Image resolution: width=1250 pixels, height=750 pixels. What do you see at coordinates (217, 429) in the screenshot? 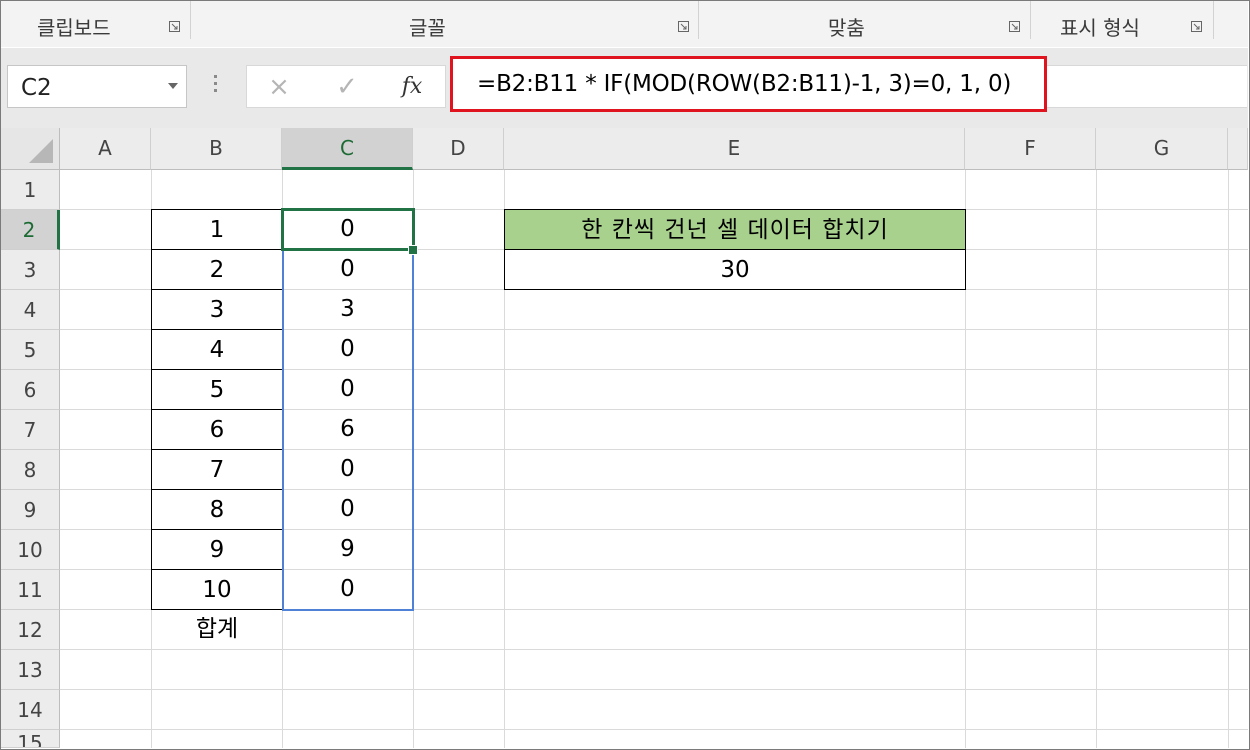
I see `cell-b7: 6` at bounding box center [217, 429].